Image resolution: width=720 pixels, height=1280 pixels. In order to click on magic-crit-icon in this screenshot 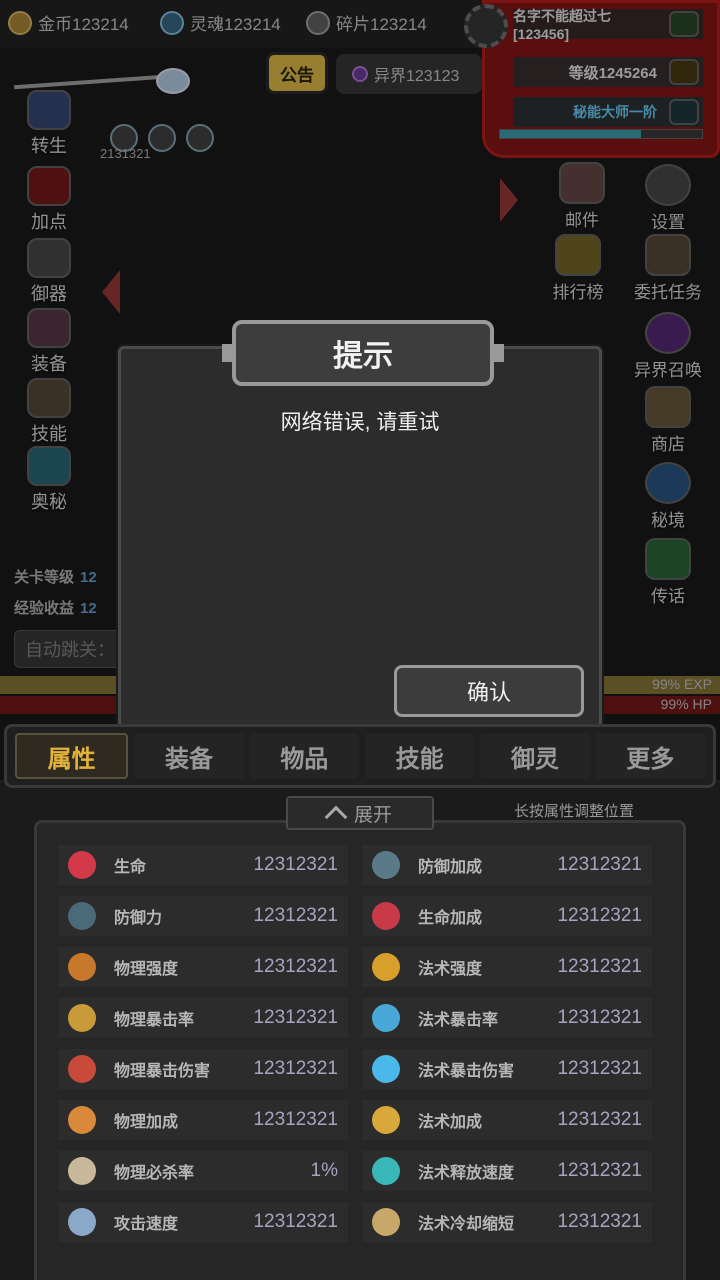, I will do `click(386, 1018)`.